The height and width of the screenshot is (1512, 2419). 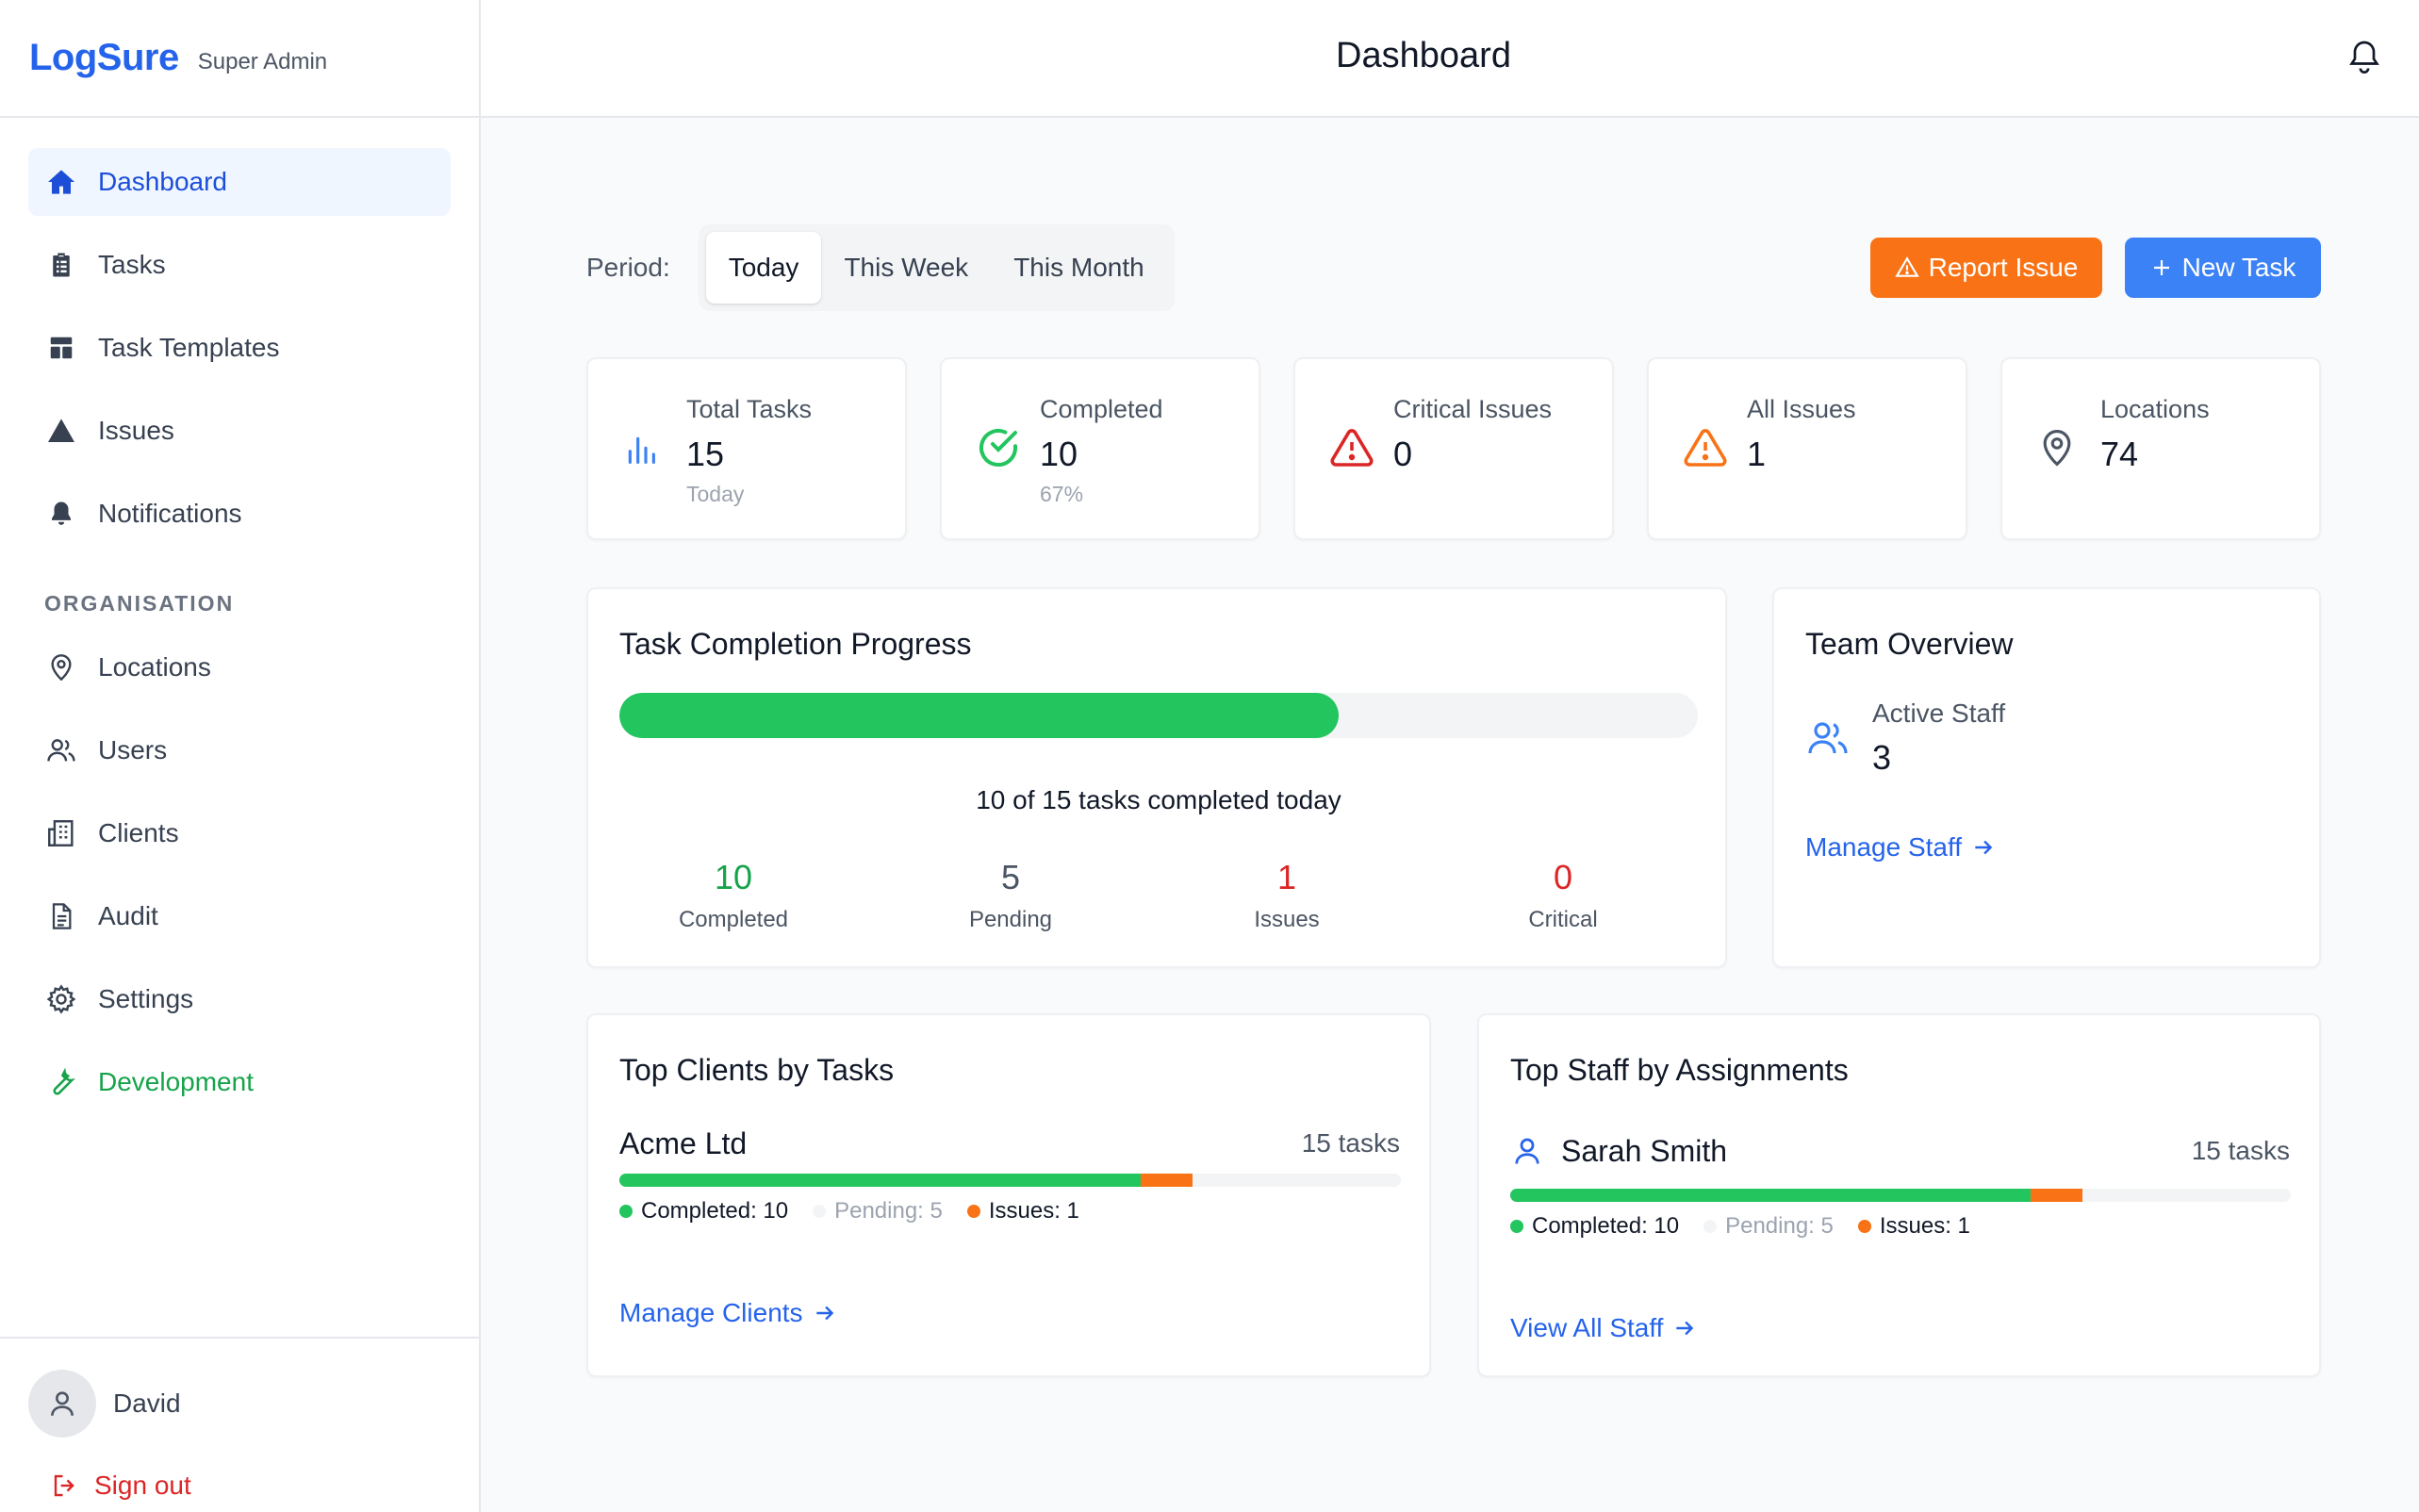 I want to click on manage-clients-link: Manage Clients, so click(x=728, y=1313).